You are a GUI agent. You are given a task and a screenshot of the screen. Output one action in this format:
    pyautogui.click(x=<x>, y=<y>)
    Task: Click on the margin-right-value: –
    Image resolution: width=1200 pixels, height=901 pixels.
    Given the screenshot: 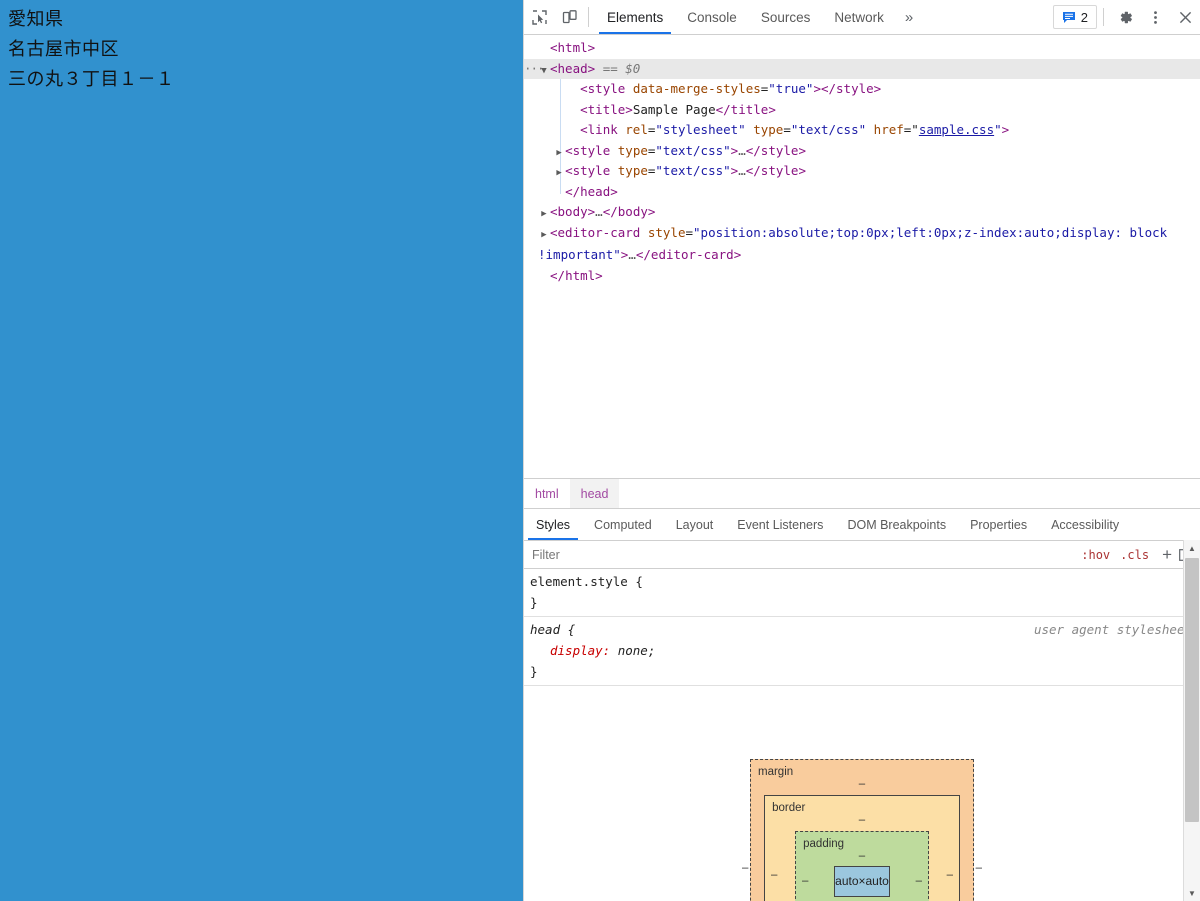 What is the action you would take?
    pyautogui.click(x=979, y=868)
    